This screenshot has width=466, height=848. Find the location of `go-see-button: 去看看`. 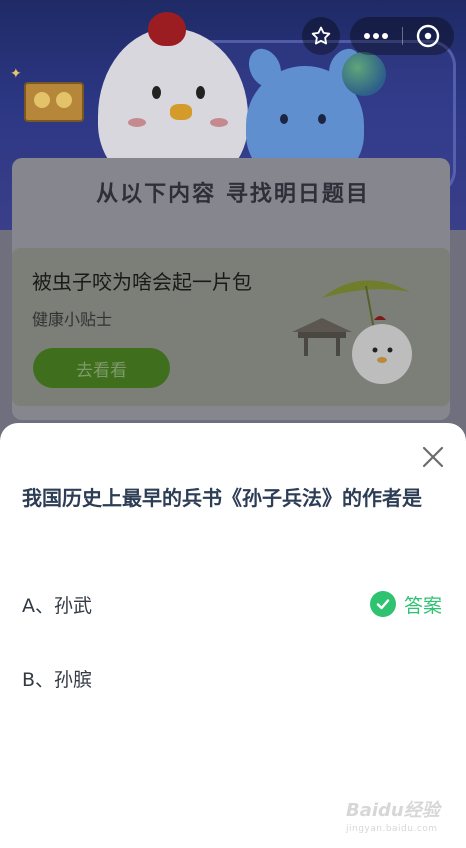

go-see-button: 去看看 is located at coordinates (101, 368).